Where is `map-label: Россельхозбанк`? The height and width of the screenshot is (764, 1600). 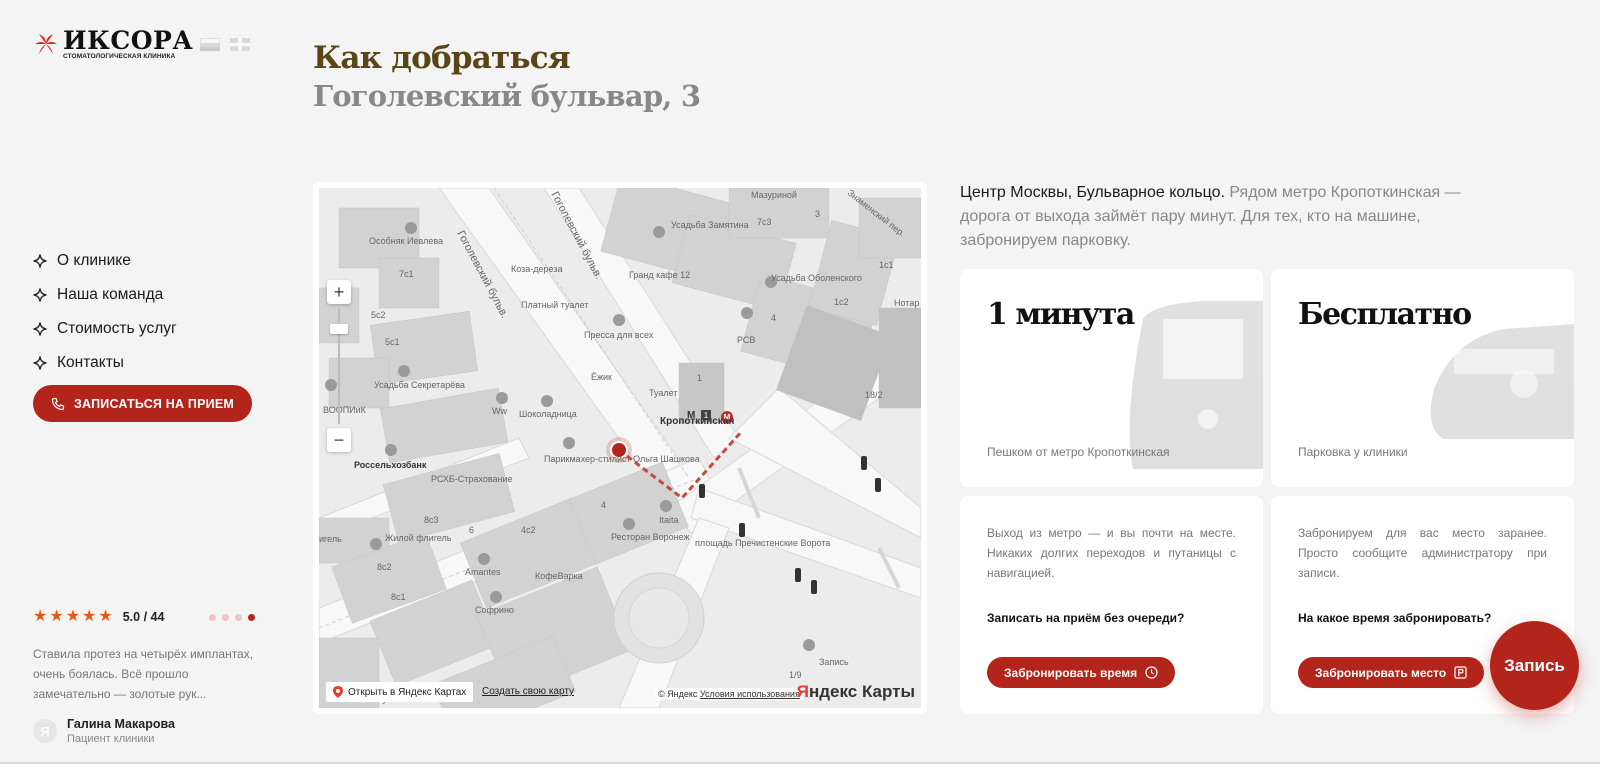
map-label: Россельхозбанк is located at coordinates (390, 465).